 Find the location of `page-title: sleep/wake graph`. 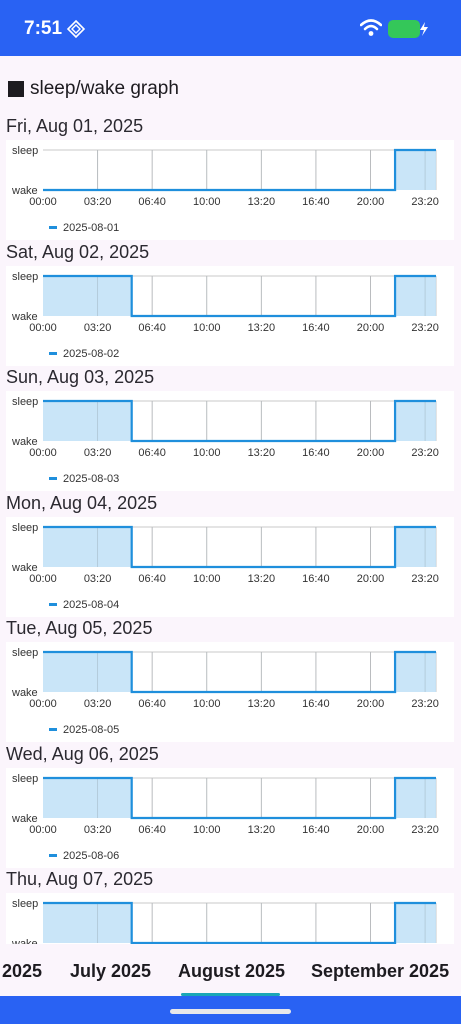

page-title: sleep/wake graph is located at coordinates (93, 89).